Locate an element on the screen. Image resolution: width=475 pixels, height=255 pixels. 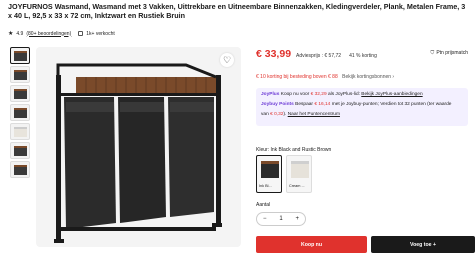
joyplus-name: JoyPlus is located at coordinates (270, 94).